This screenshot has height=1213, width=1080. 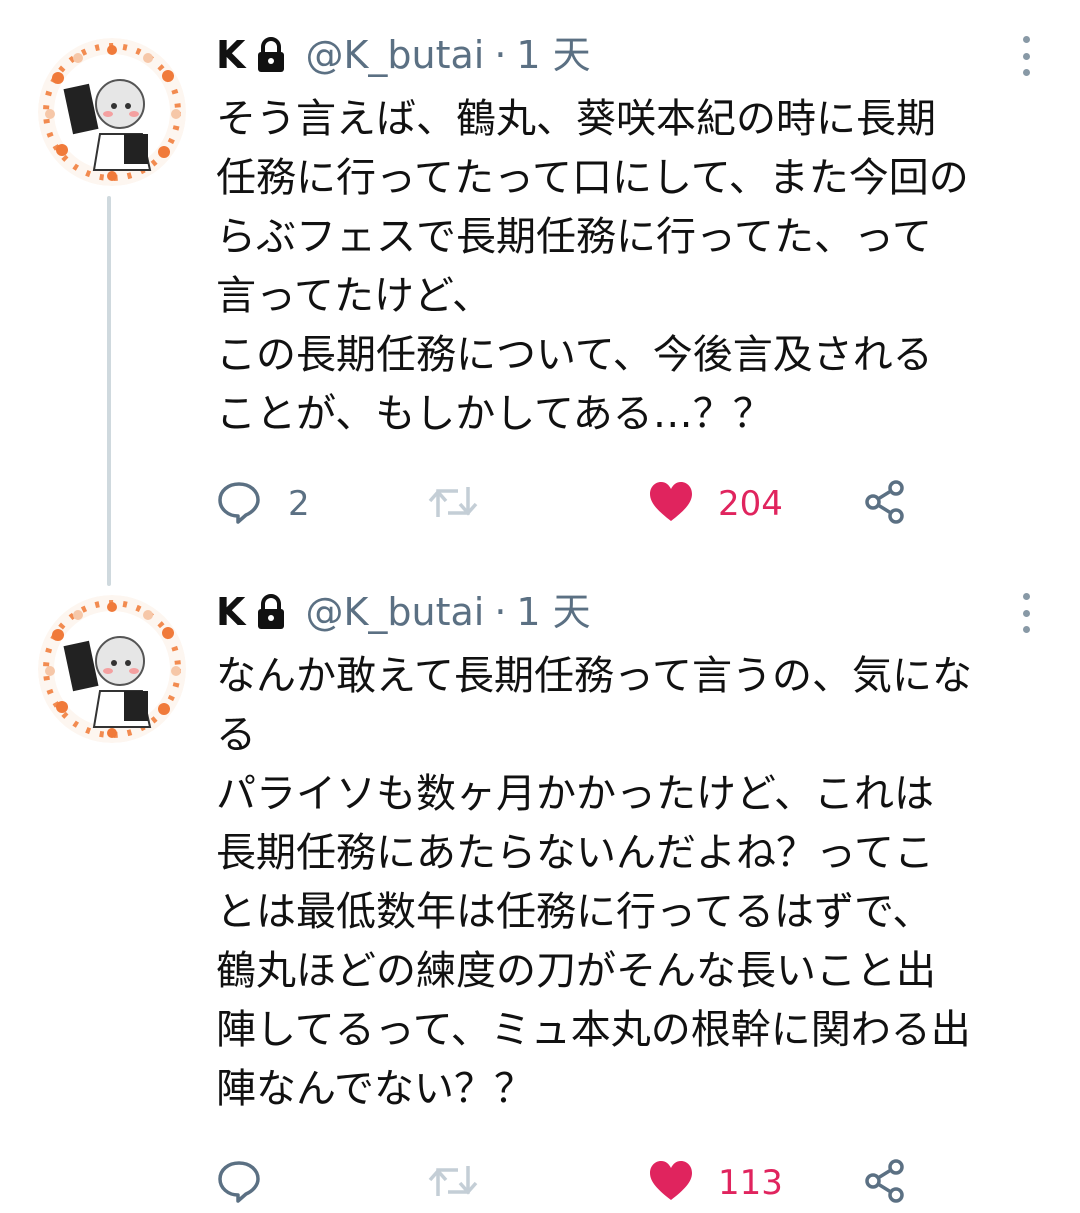 I want to click on reply-button, so click(x=239, y=1183).